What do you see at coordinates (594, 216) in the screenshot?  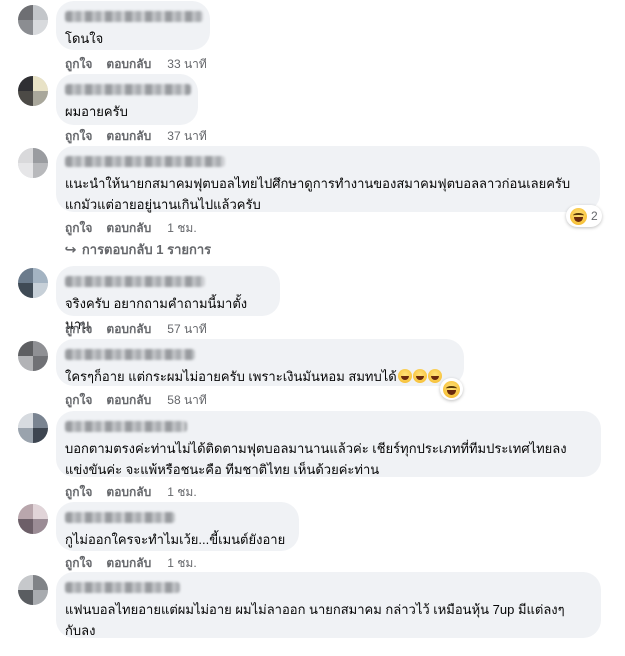 I see `reaction-count: 2` at bounding box center [594, 216].